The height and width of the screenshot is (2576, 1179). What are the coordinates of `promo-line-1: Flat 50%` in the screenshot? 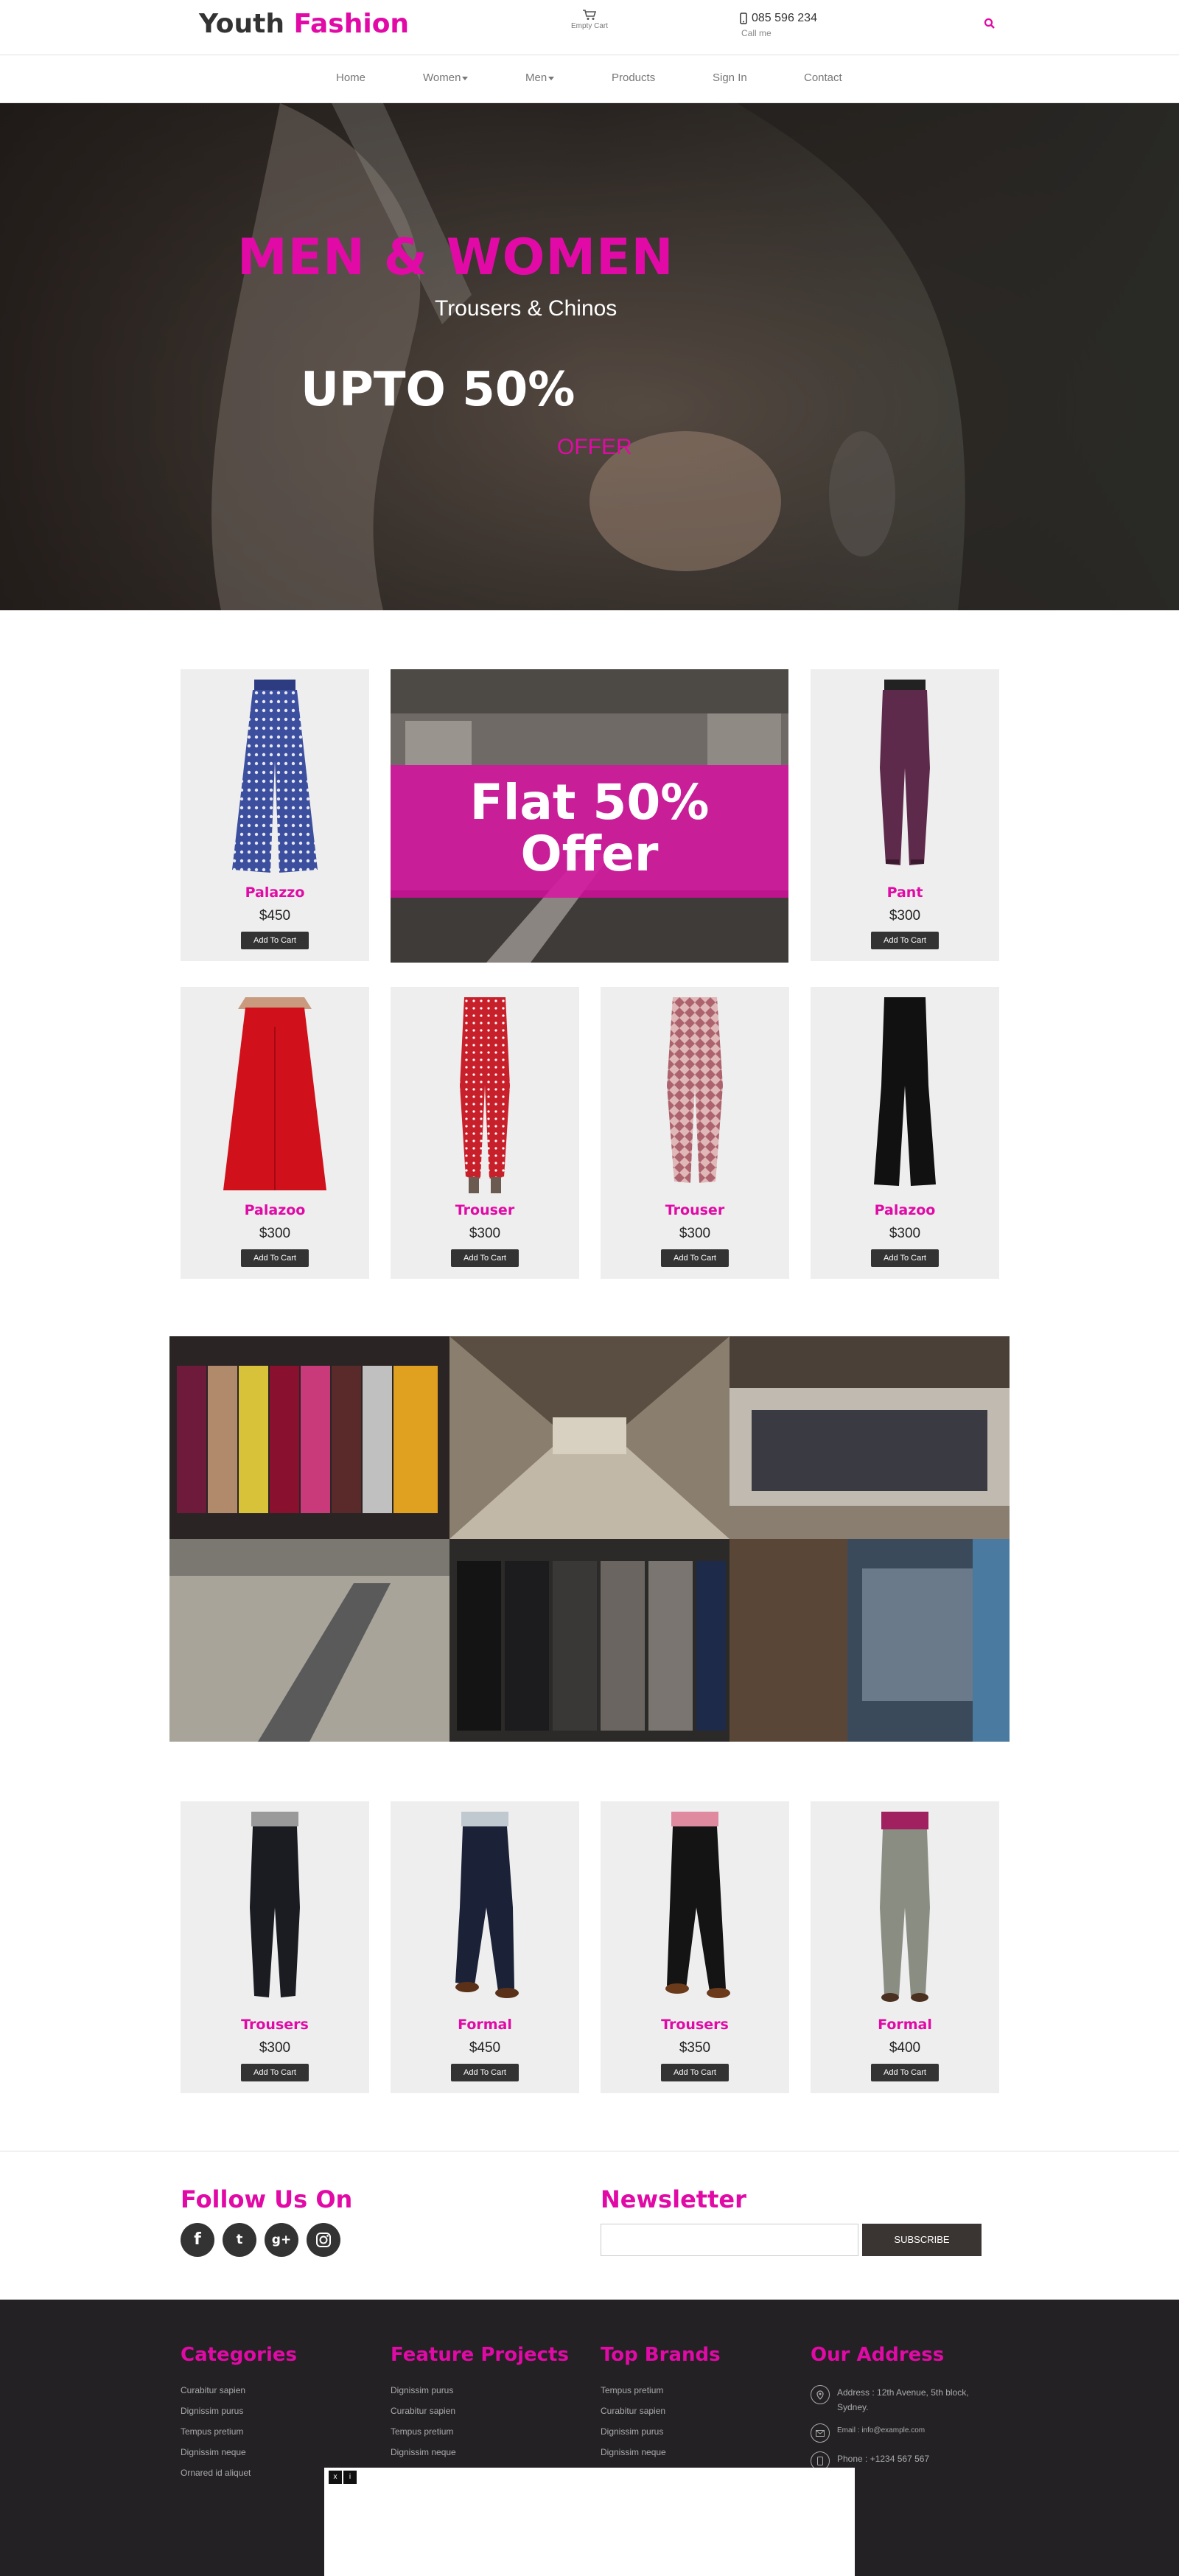 It's located at (589, 802).